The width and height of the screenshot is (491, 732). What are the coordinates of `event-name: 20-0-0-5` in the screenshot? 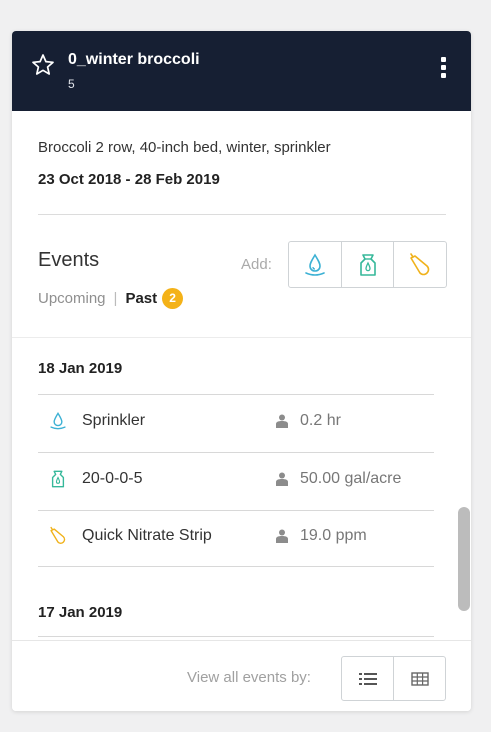 It's located at (112, 479).